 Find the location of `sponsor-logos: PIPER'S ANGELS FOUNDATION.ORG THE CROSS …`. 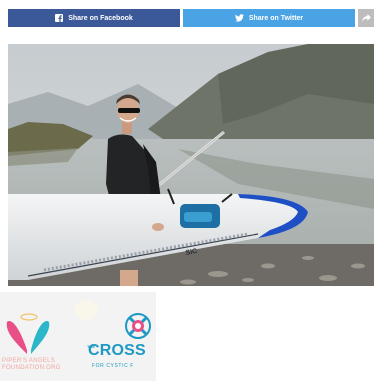

sponsor-logos: PIPER'S ANGELS FOUNDATION.ORG THE CROSS … is located at coordinates (78, 336).